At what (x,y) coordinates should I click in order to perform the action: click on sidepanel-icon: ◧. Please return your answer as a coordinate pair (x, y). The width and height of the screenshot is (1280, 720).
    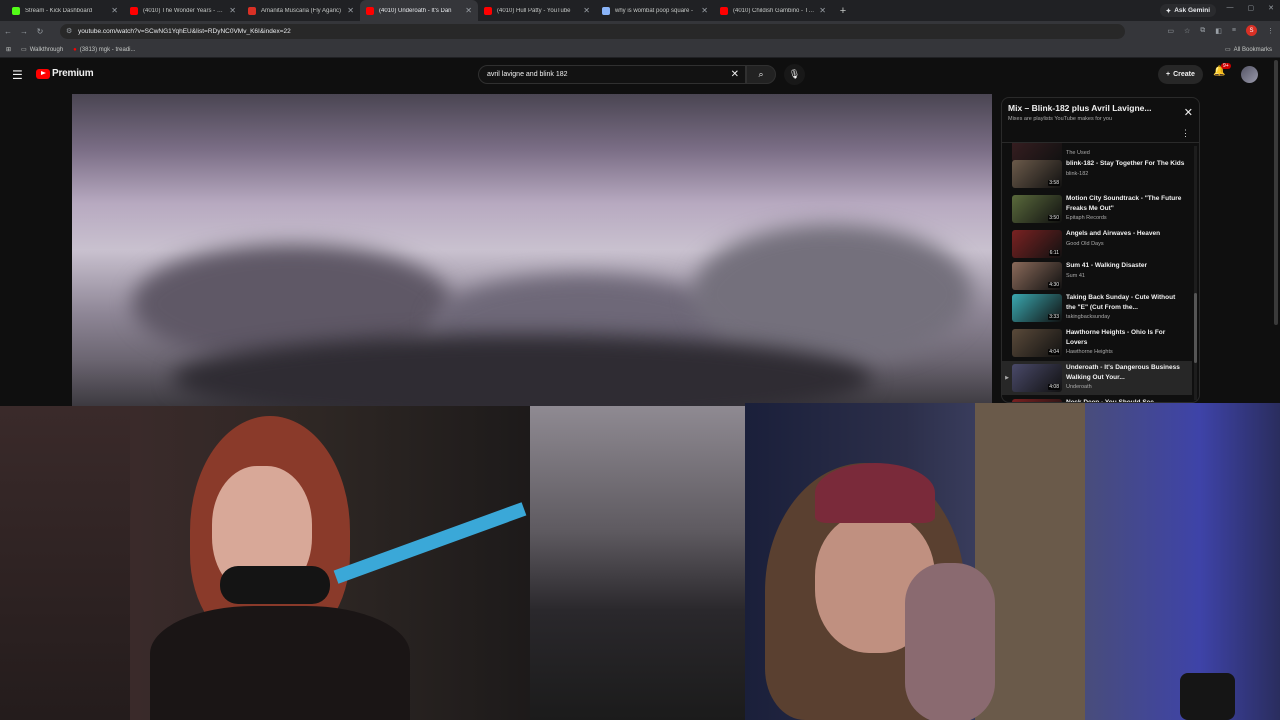
    Looking at the image, I should click on (1218, 31).